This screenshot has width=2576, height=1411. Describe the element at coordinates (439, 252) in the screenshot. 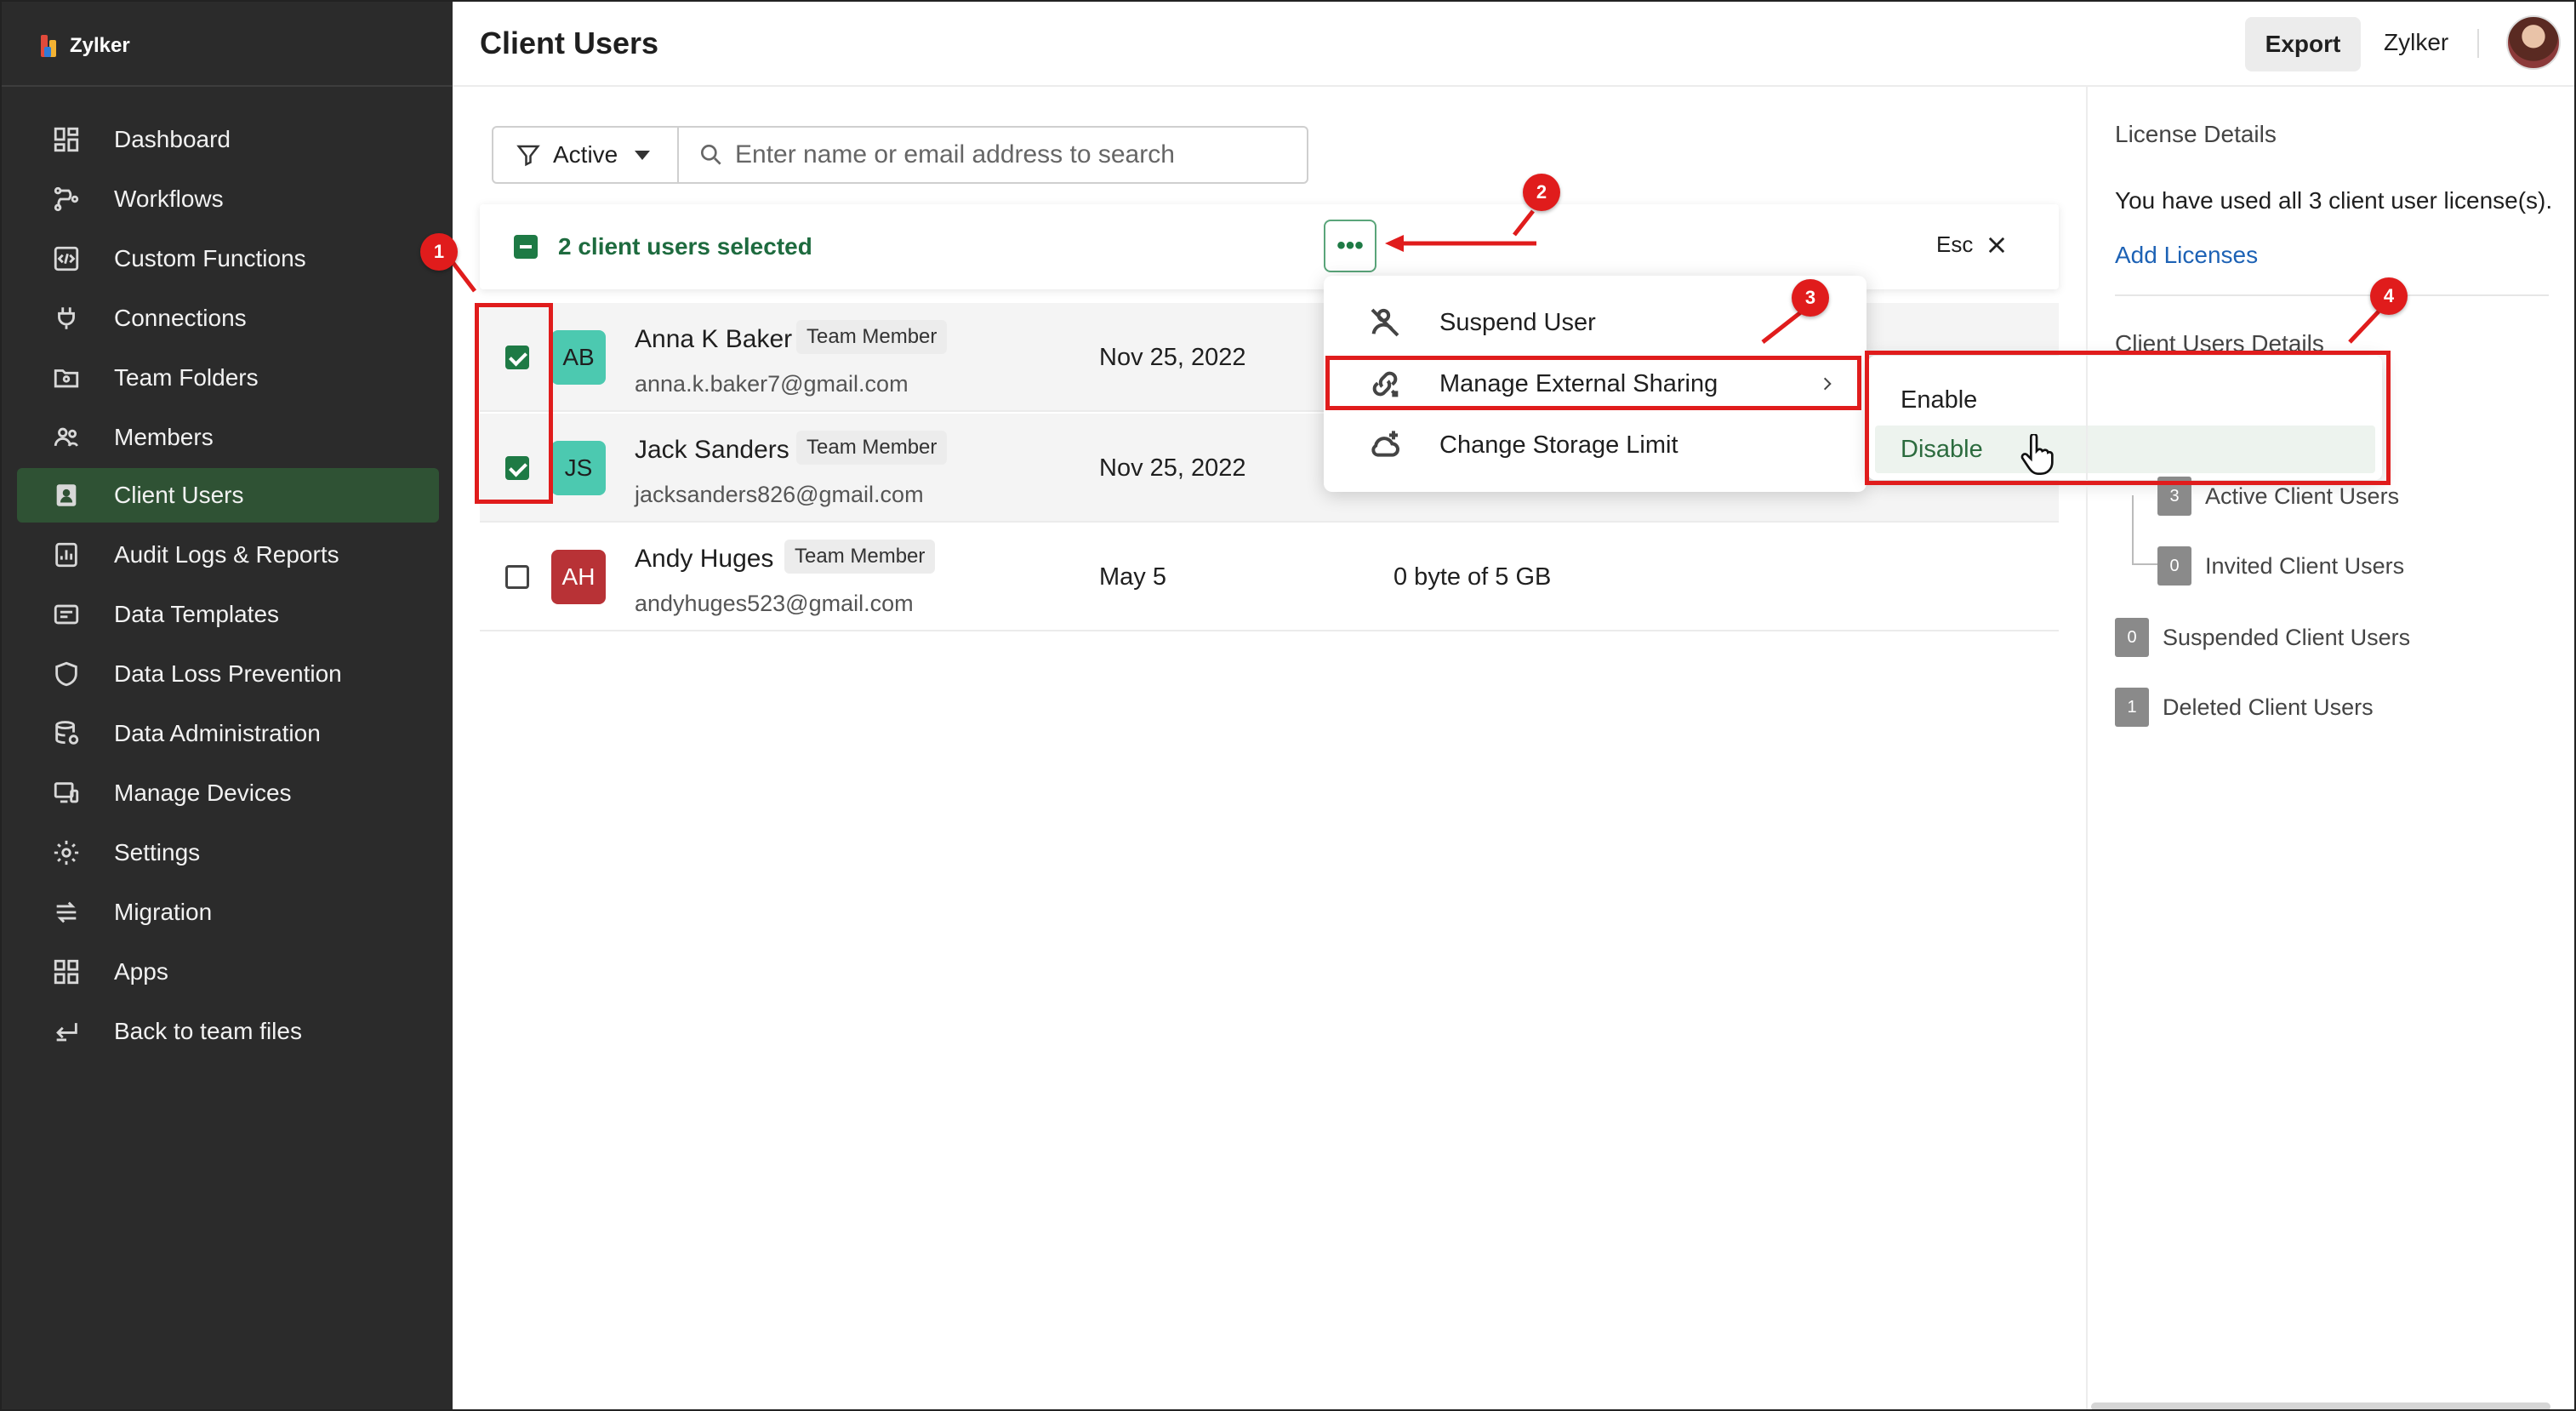

I see `annotation-badge: 1` at that location.